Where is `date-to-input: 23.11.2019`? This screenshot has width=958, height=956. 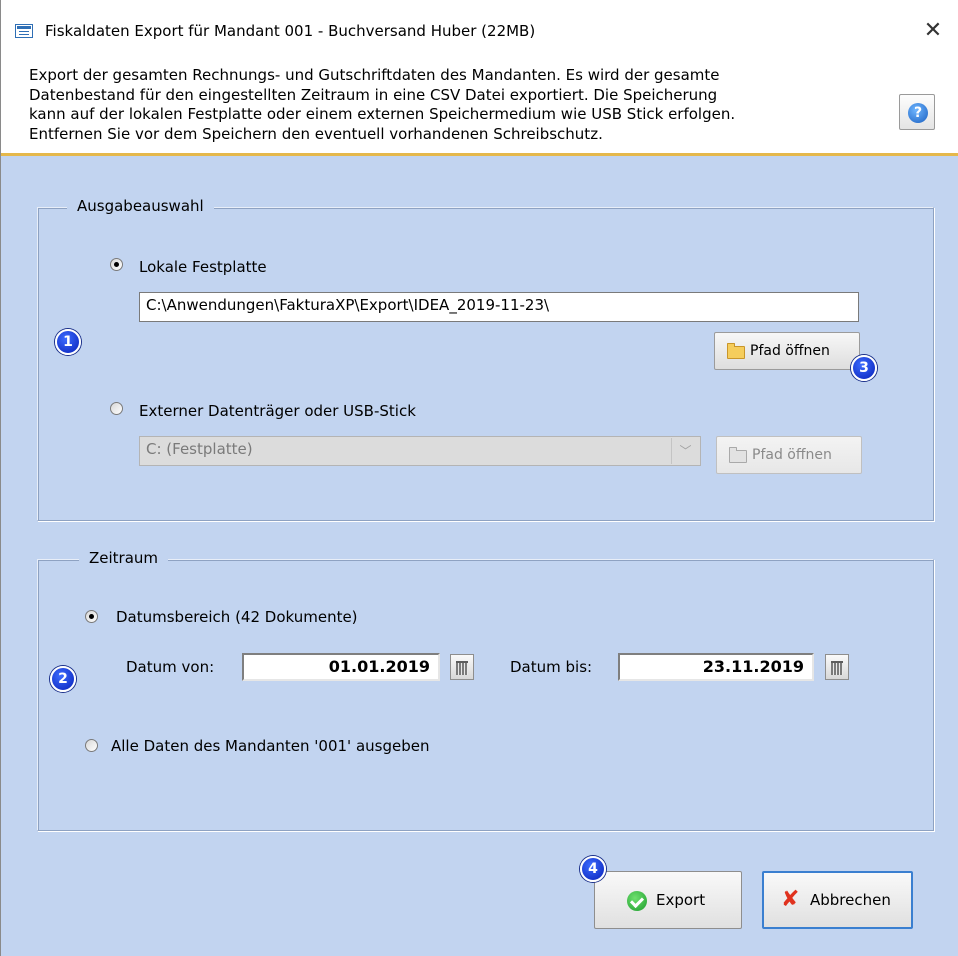
date-to-input: 23.11.2019 is located at coordinates (716, 667).